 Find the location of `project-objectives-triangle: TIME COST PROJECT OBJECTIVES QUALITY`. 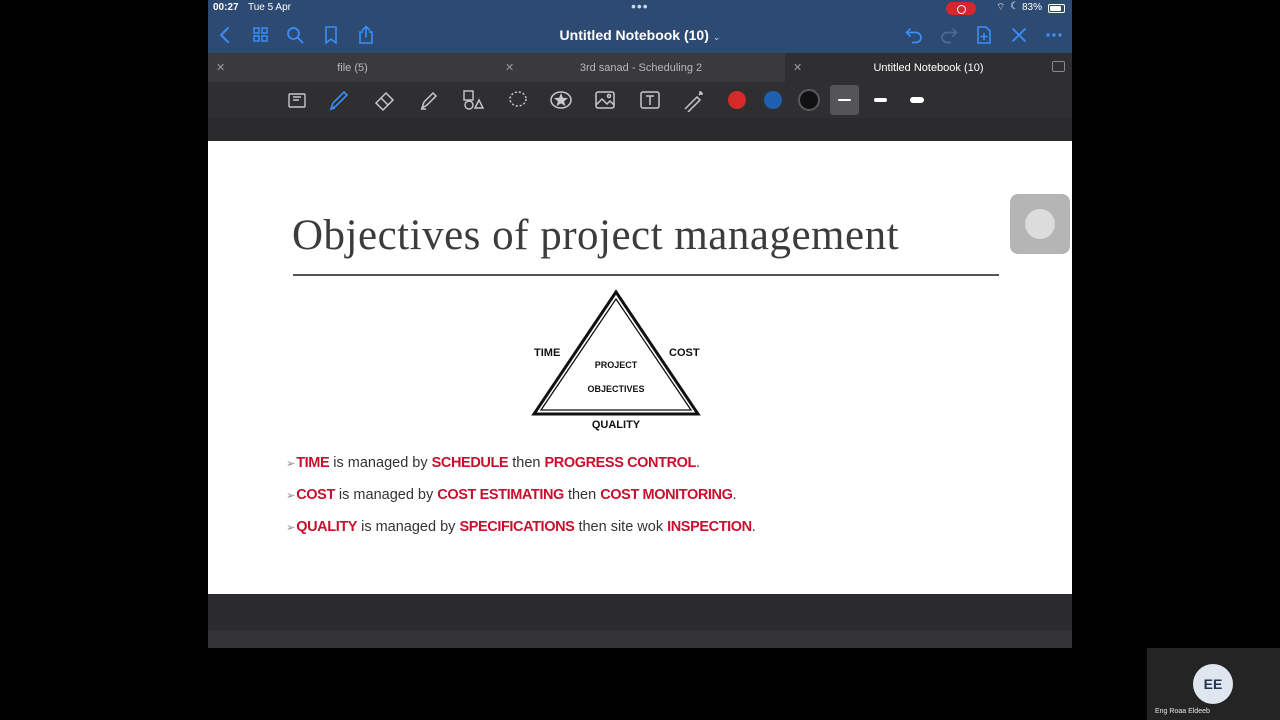

project-objectives-triangle: TIME COST PROJECT OBJECTIVES QUALITY is located at coordinates (616, 360).